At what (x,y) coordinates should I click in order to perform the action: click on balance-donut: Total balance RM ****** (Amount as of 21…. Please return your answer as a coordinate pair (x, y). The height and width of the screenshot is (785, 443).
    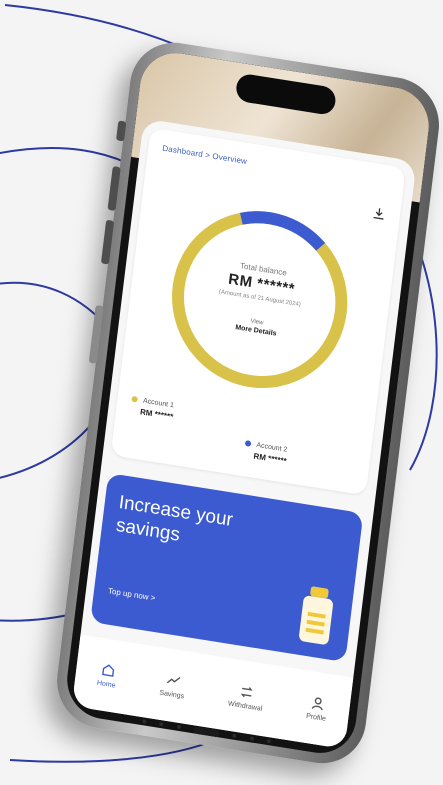
    Looking at the image, I should click on (259, 299).